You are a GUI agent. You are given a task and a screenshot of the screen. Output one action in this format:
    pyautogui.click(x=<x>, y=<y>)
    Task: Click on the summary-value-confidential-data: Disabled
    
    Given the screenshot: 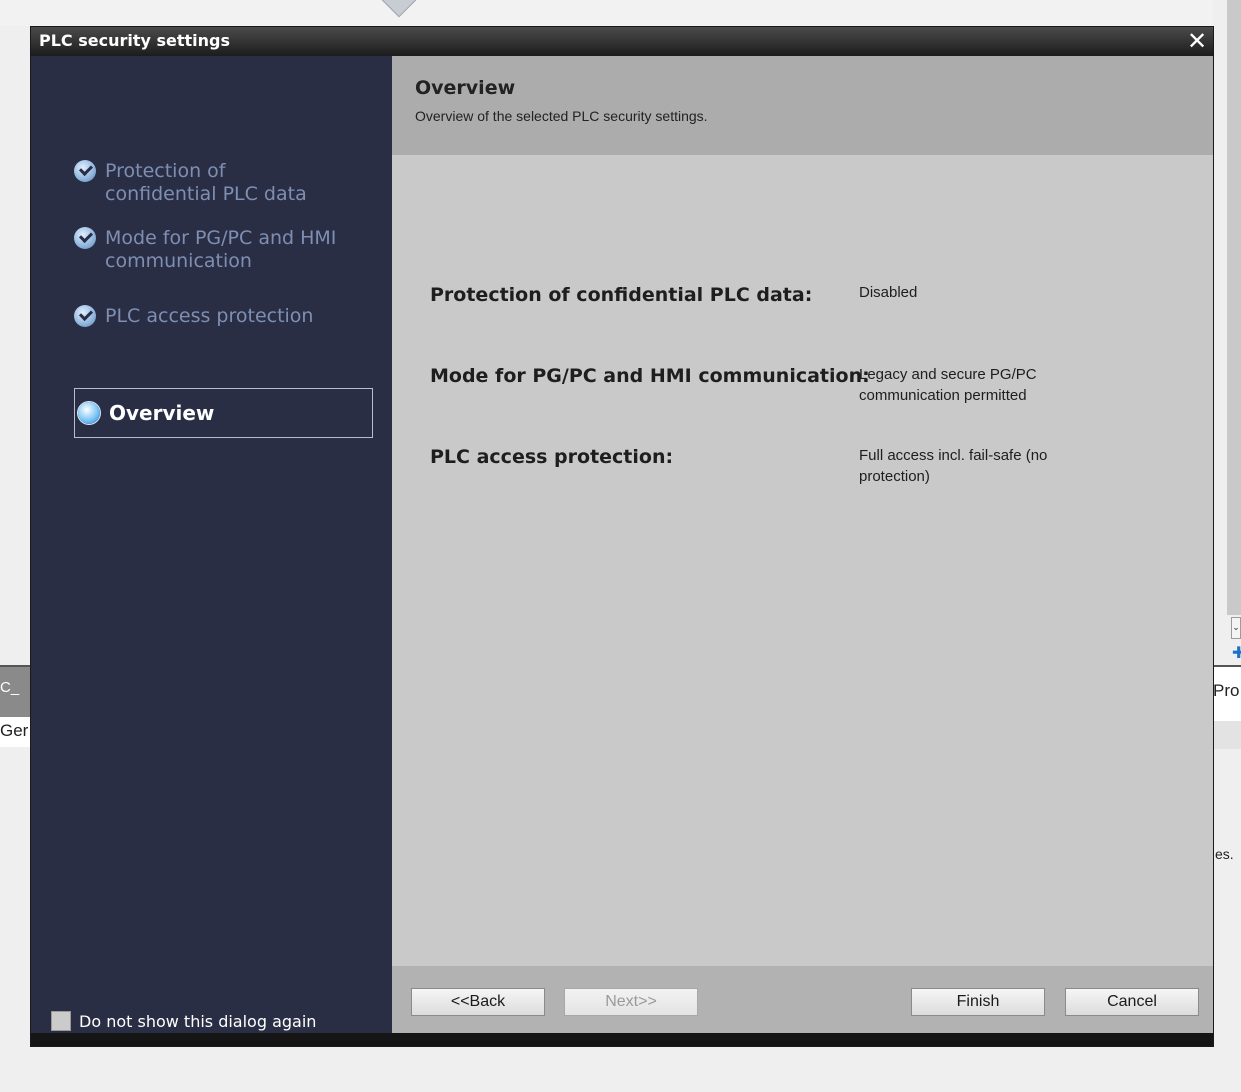 What is the action you would take?
    pyautogui.click(x=888, y=292)
    